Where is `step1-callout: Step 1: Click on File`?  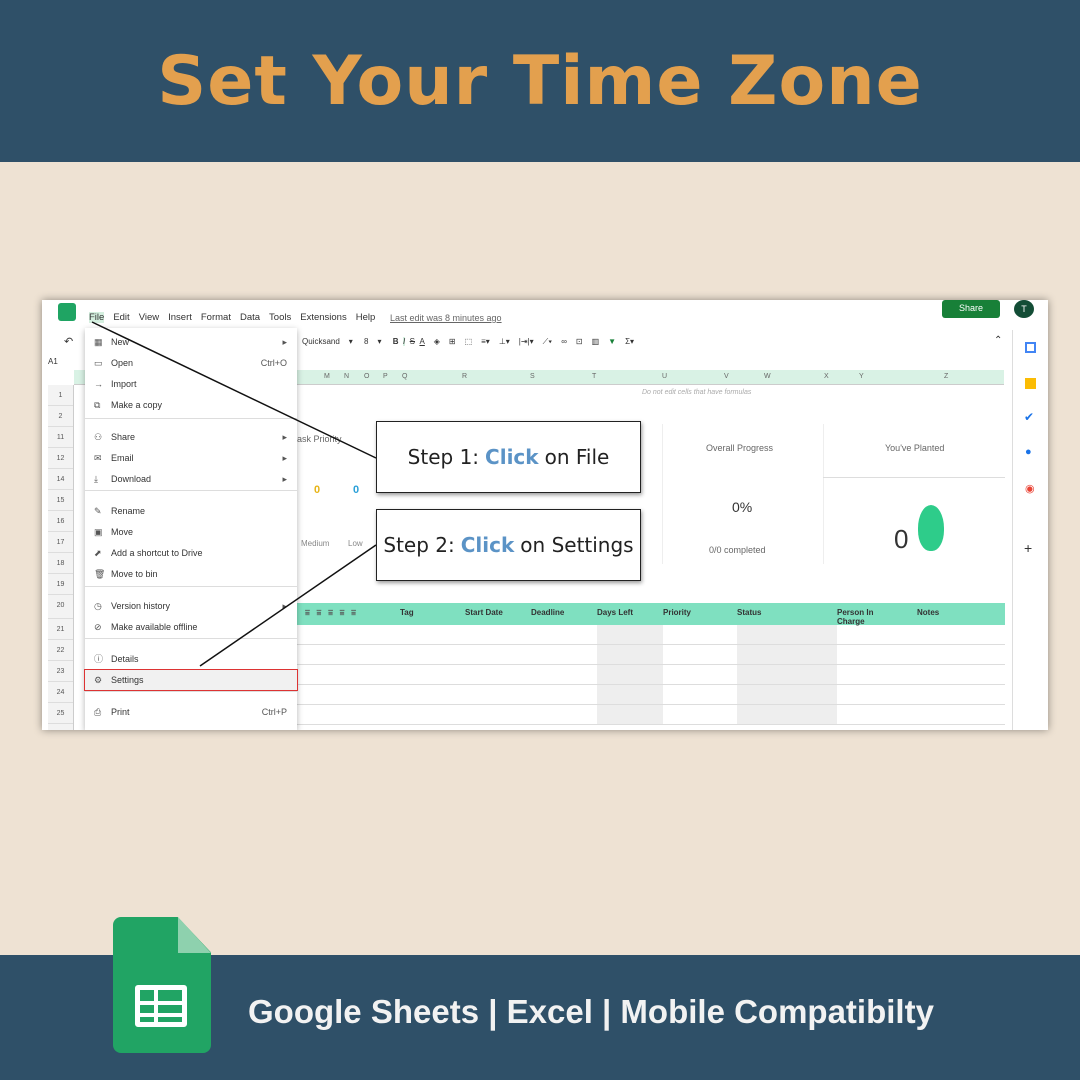
step1-callout: Step 1: Click on File is located at coordinates (508, 457).